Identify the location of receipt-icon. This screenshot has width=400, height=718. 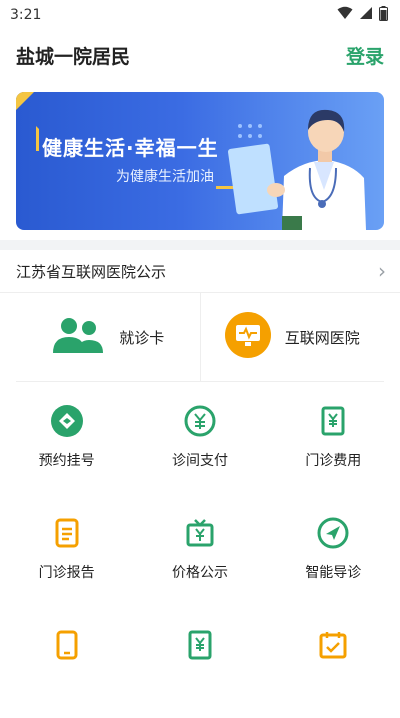
(333, 421).